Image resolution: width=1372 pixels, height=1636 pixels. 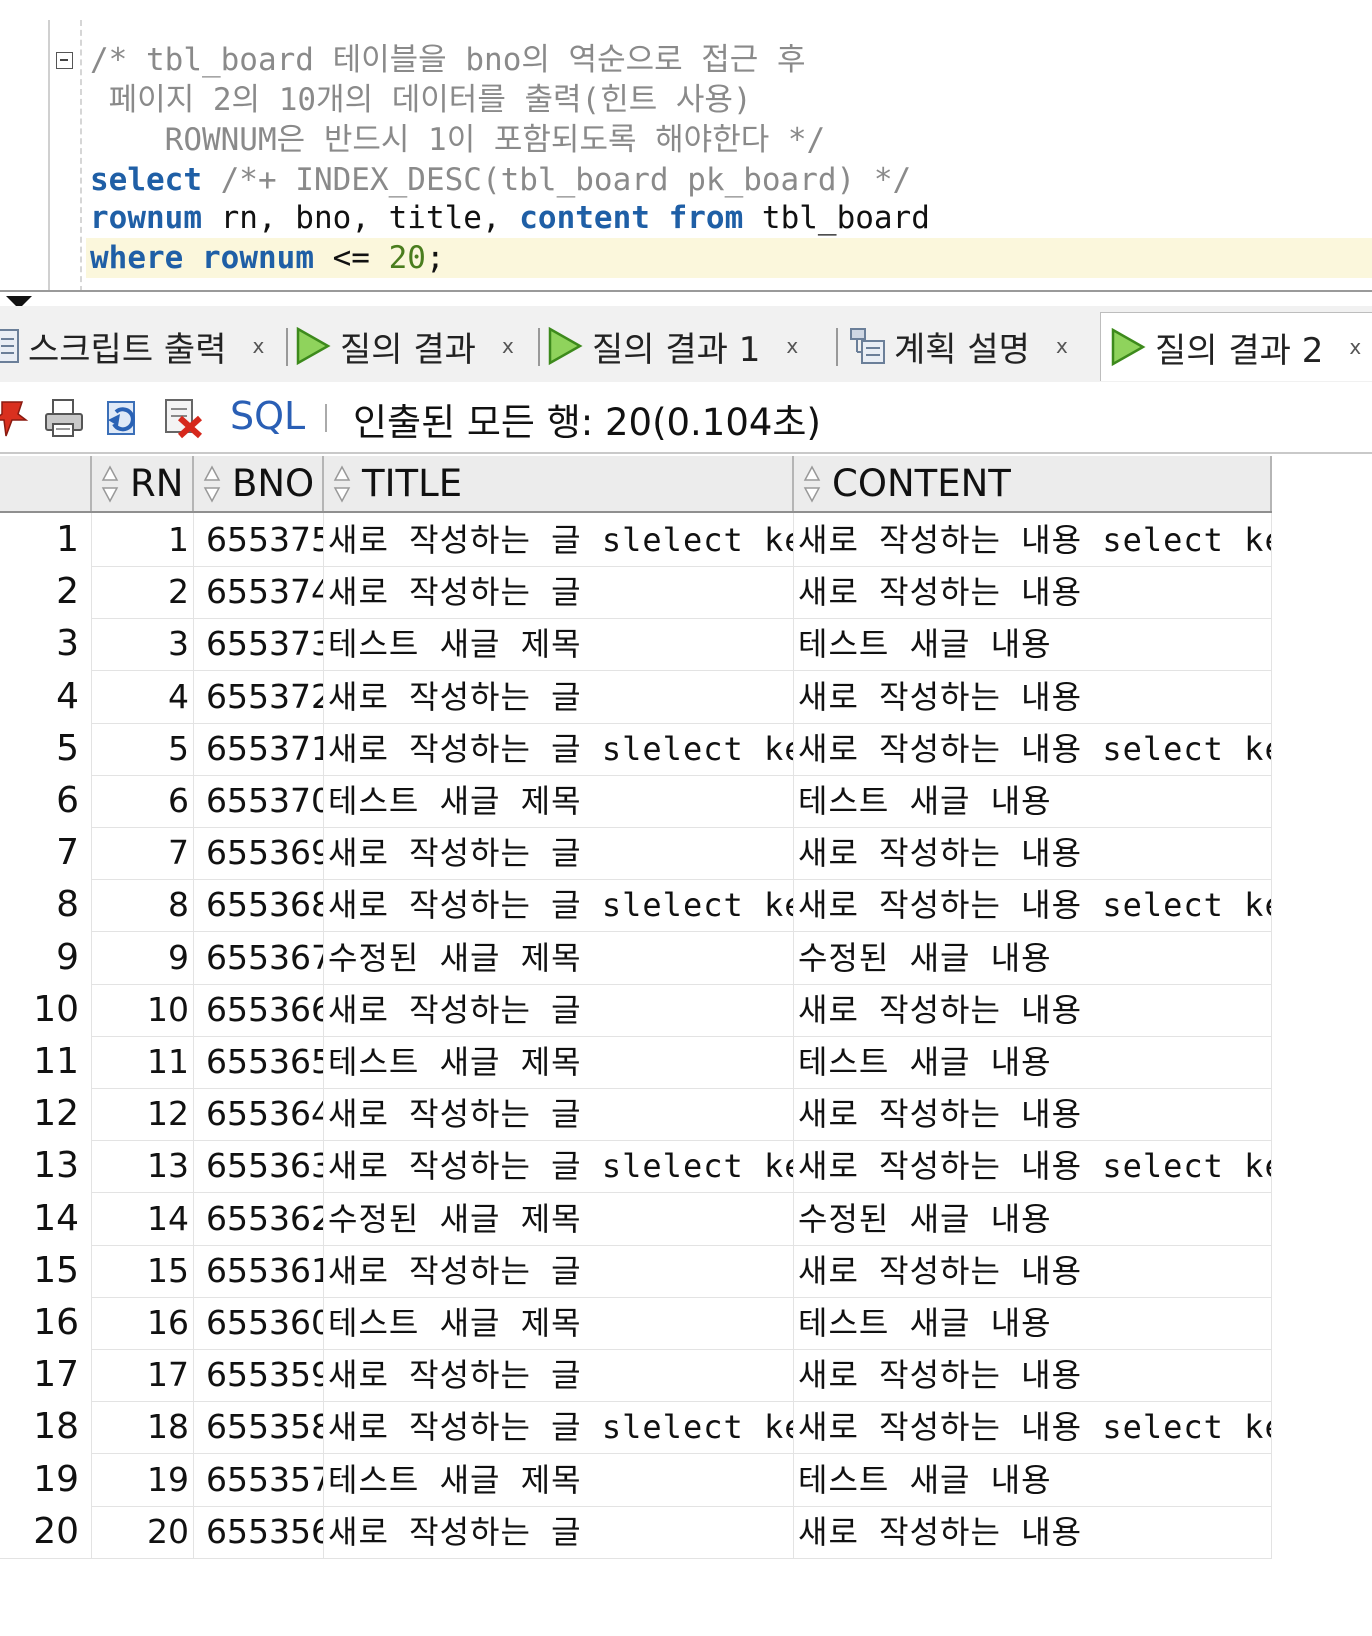 What do you see at coordinates (46, 748) in the screenshot?
I see `row-number-cell: 5` at bounding box center [46, 748].